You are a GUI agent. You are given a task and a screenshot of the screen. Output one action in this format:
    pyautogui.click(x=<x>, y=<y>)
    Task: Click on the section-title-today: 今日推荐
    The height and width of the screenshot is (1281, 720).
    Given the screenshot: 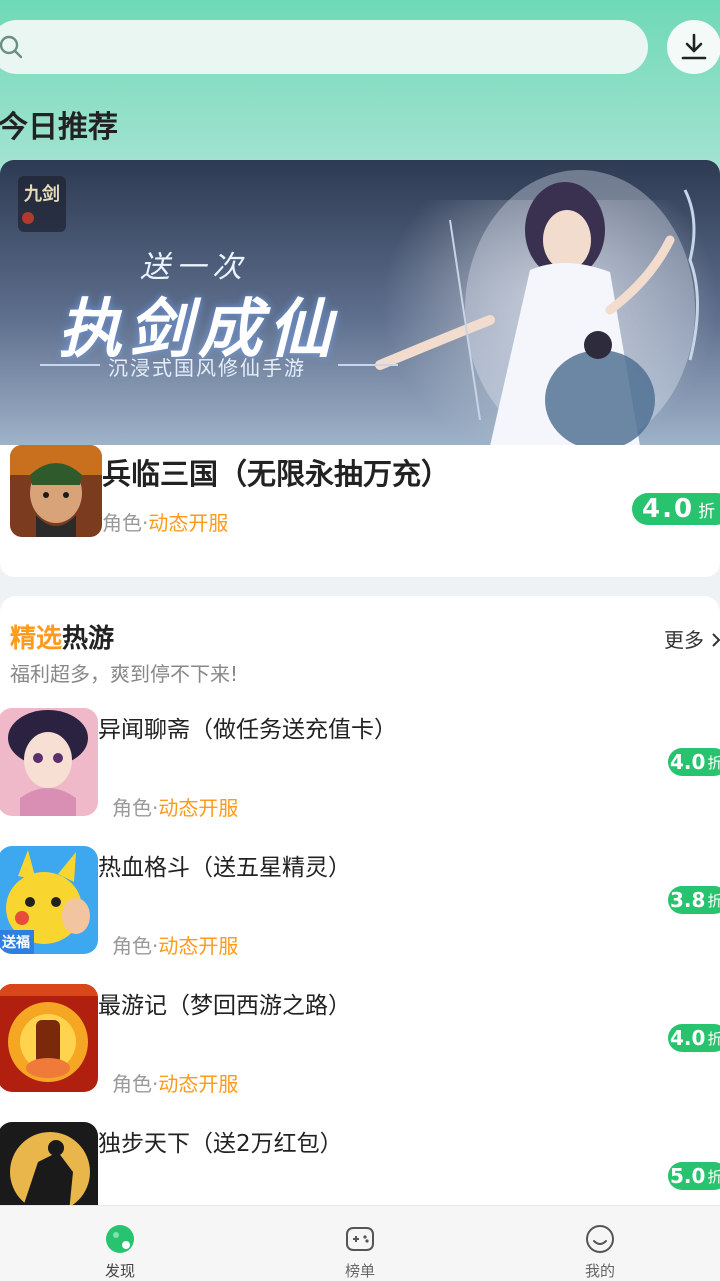 What is the action you would take?
    pyautogui.click(x=59, y=127)
    